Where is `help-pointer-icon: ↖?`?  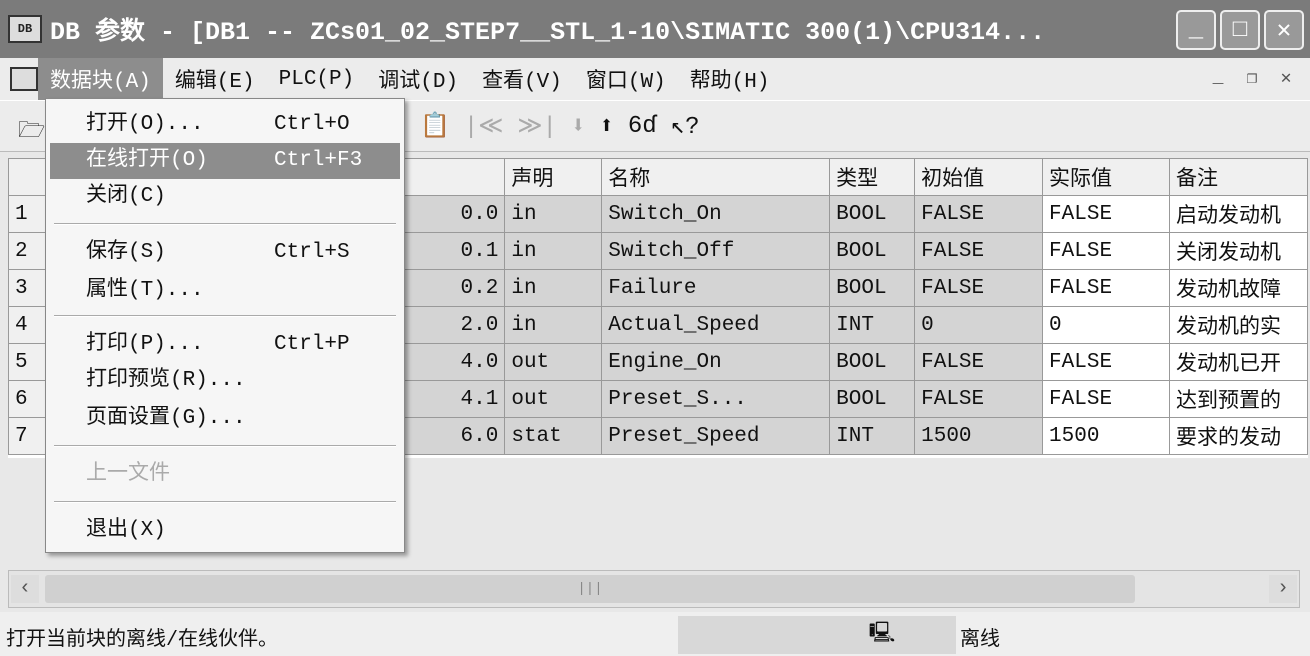 help-pointer-icon: ↖? is located at coordinates (685, 126).